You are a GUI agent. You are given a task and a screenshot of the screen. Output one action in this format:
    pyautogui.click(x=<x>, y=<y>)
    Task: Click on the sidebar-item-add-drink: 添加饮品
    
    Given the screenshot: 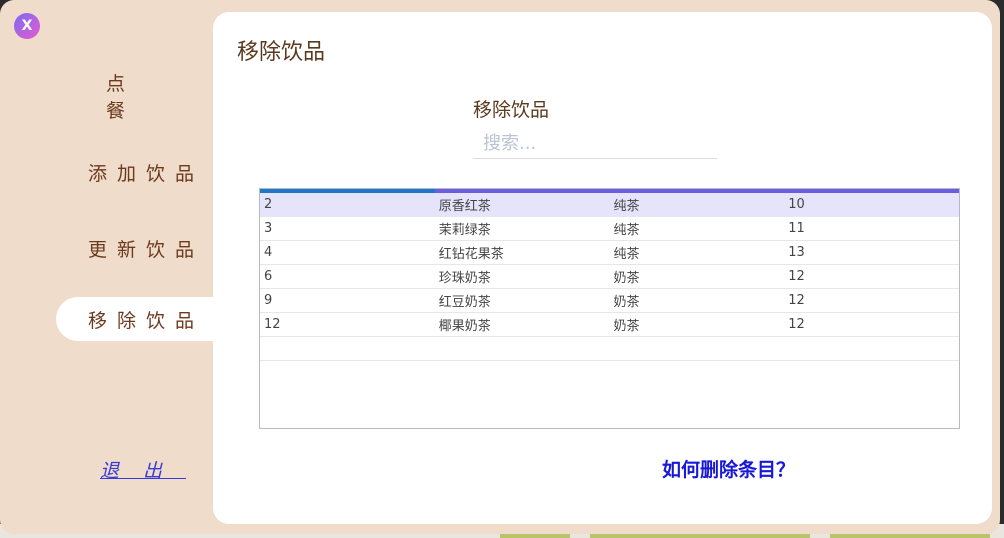 What is the action you would take?
    pyautogui.click(x=141, y=172)
    